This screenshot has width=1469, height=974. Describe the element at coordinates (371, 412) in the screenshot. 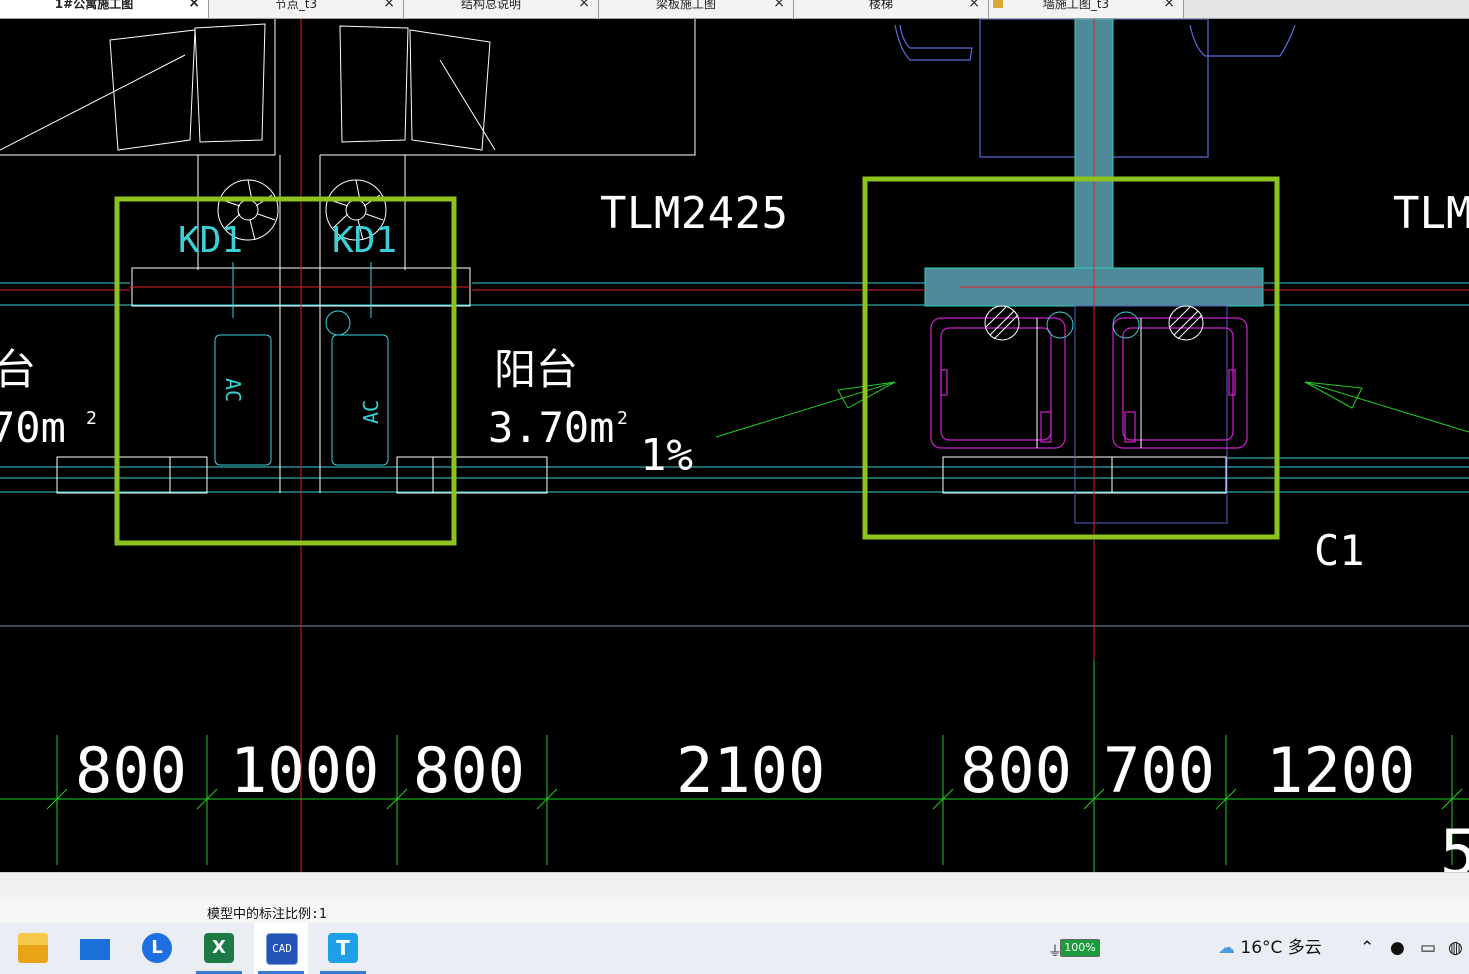

I see `ac-label-right: AC` at that location.